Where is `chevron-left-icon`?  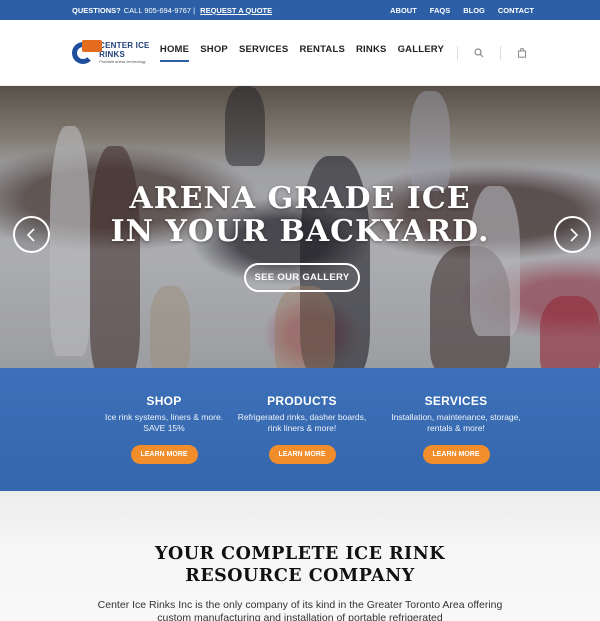 chevron-left-icon is located at coordinates (31, 234).